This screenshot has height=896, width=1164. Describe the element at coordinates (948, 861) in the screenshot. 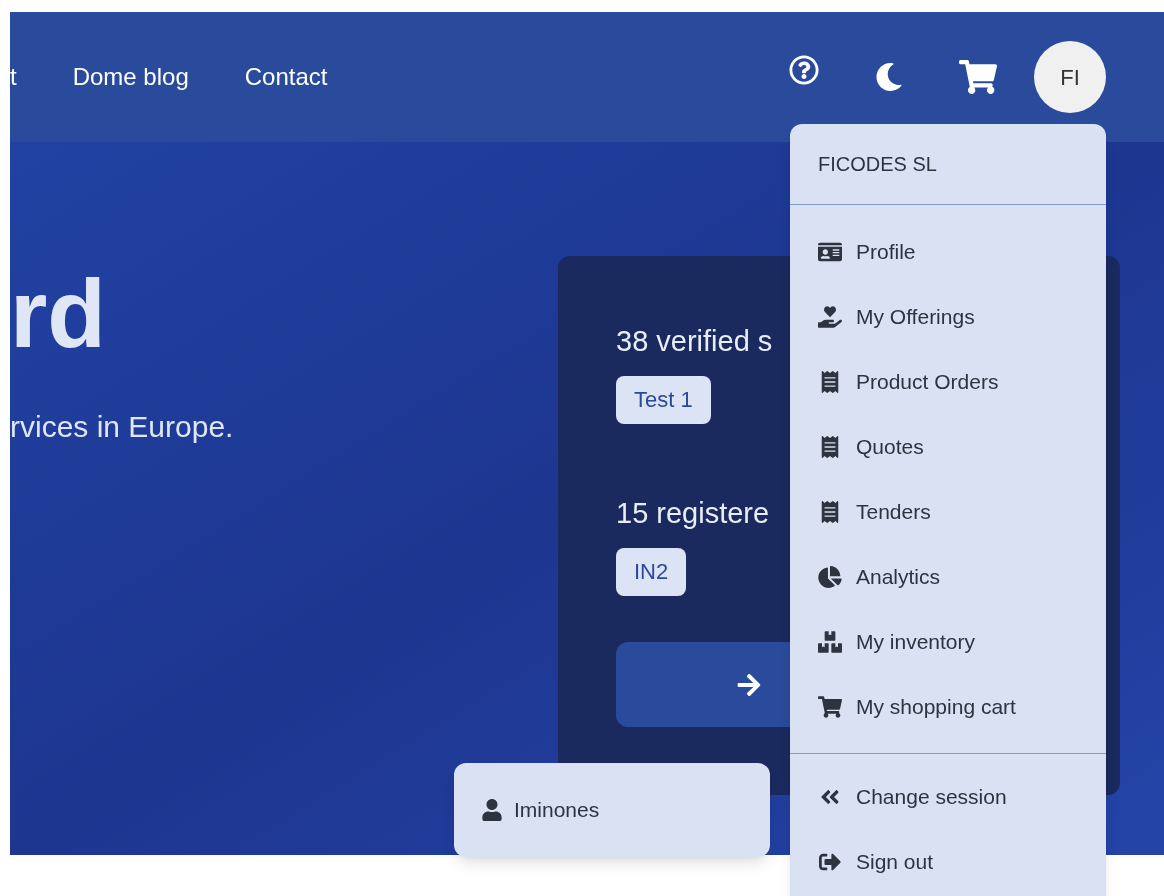

I see `menu-item: Sign out` at that location.